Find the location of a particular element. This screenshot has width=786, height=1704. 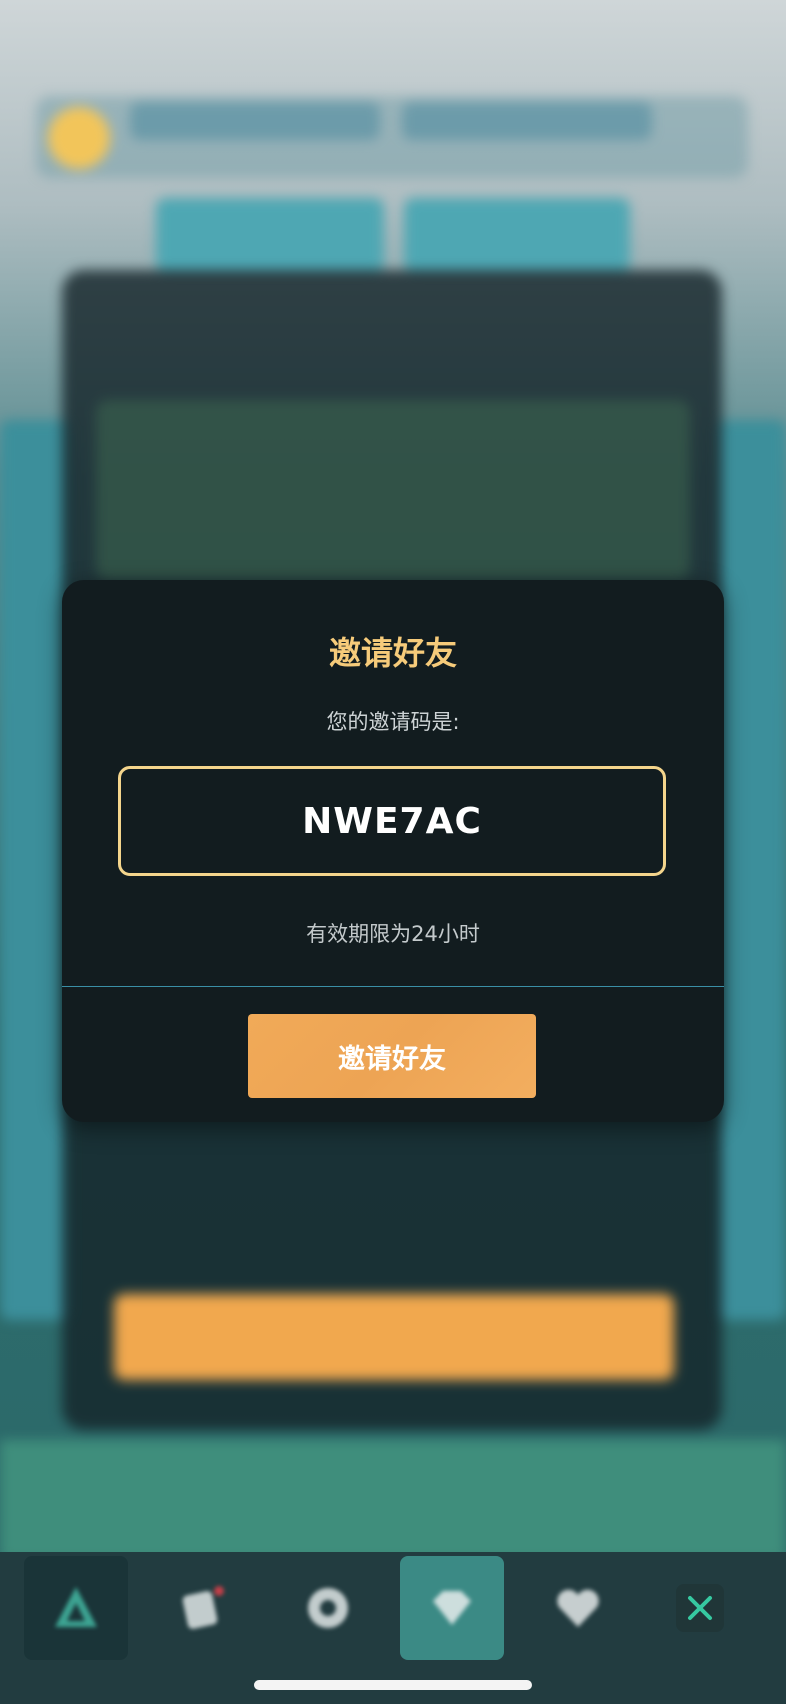

close-button is located at coordinates (700, 1608).